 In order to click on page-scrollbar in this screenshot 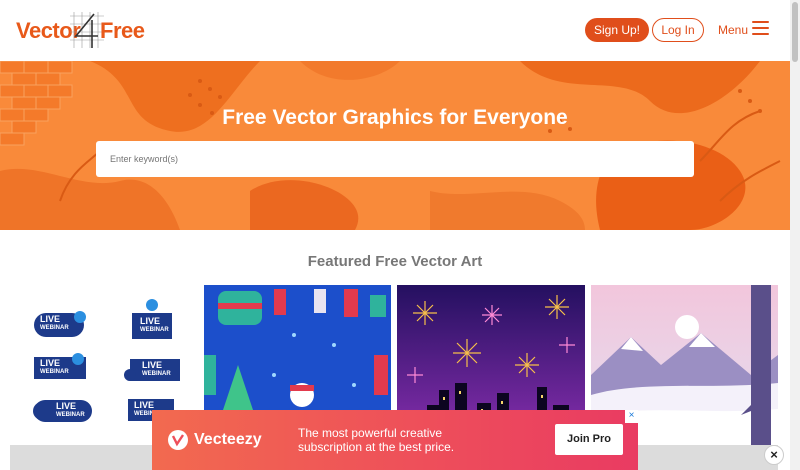, I will do `click(795, 235)`.